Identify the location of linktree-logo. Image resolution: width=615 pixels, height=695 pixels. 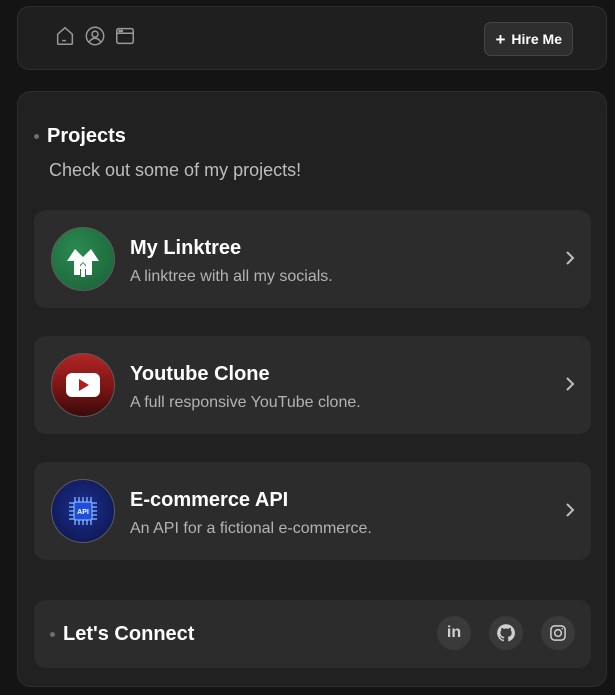
(83, 259).